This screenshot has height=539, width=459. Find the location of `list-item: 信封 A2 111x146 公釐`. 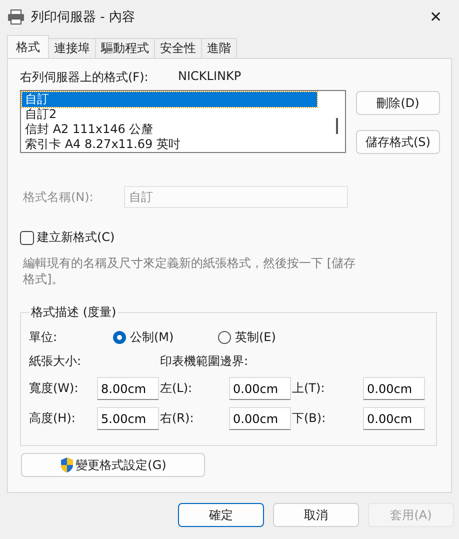

list-item: 信封 A2 111x146 公釐 is located at coordinates (169, 129).